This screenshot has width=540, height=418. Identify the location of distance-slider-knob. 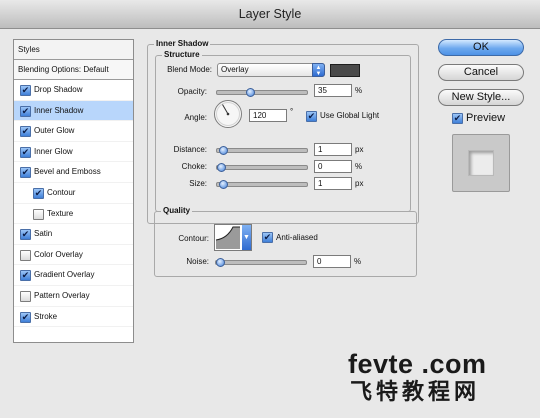
(223, 150).